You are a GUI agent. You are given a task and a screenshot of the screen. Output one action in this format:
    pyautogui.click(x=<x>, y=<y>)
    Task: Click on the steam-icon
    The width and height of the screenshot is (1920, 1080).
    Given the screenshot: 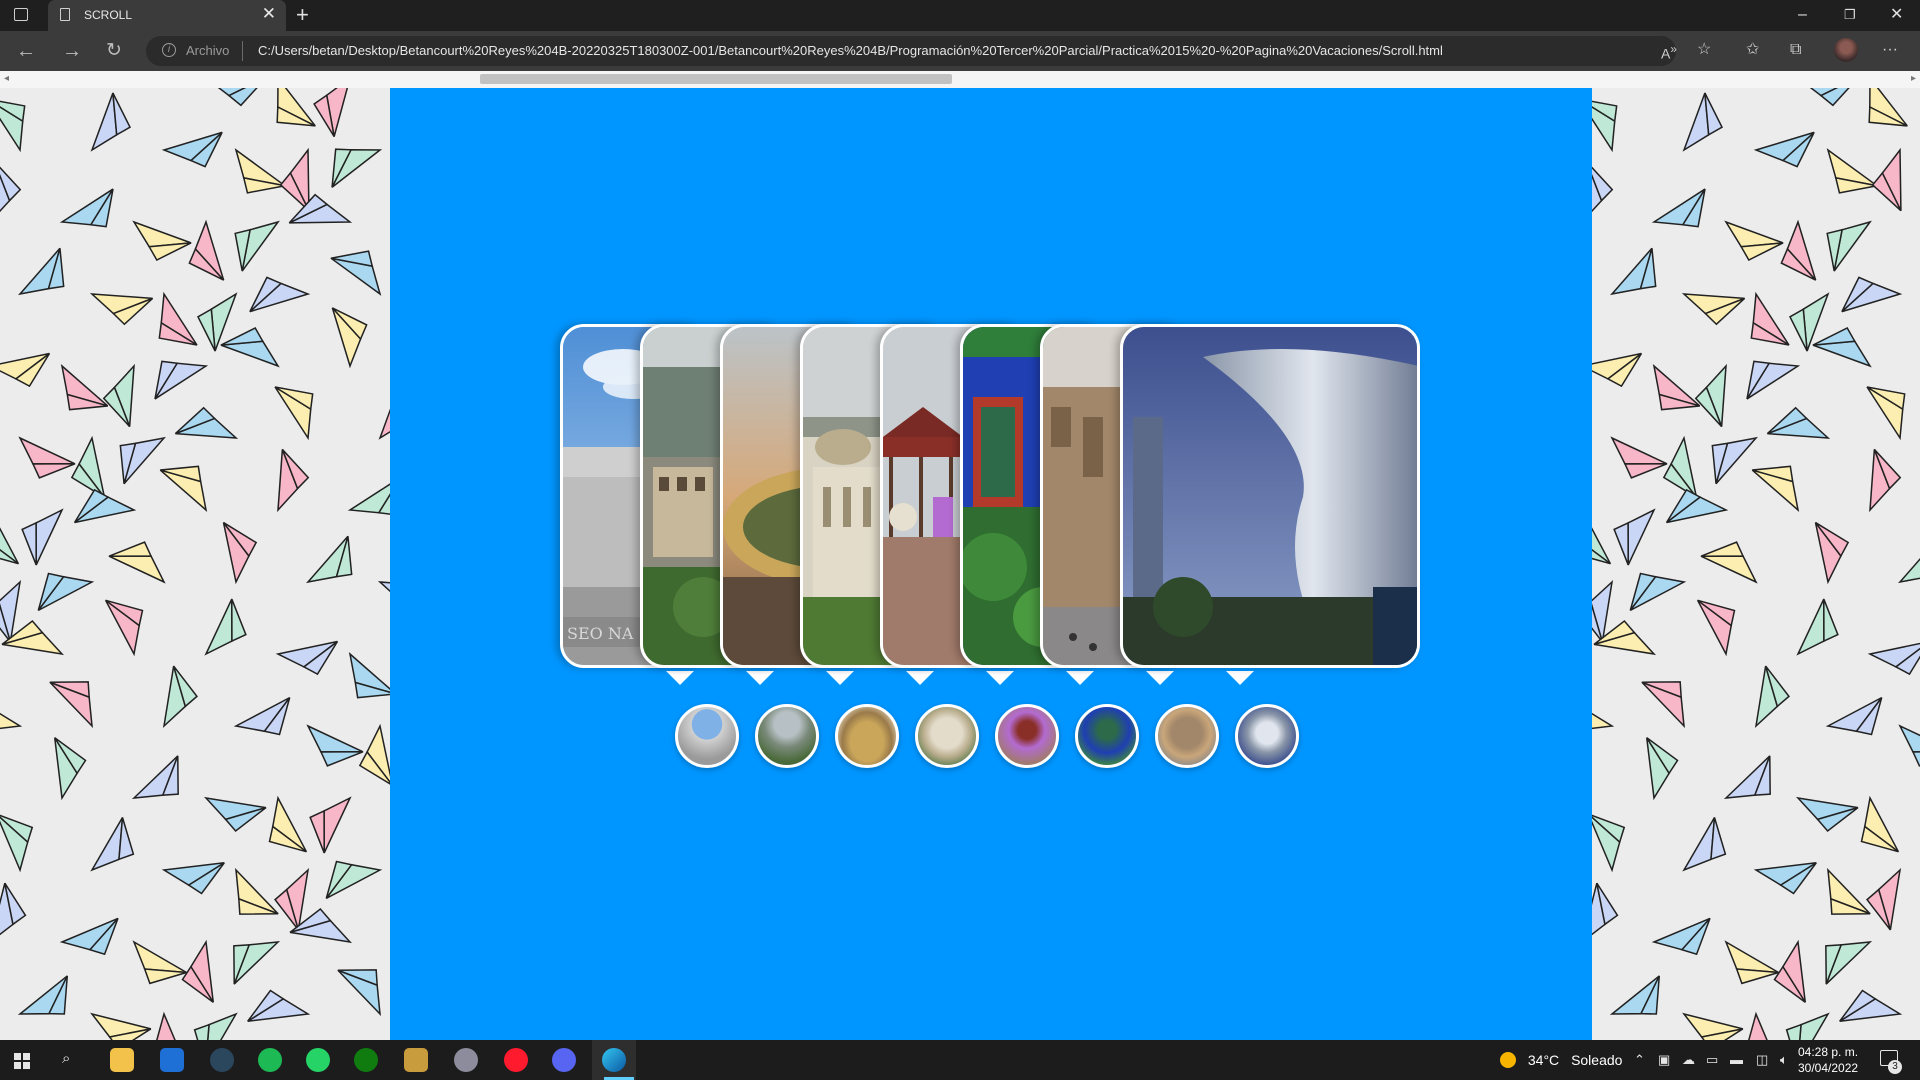 What is the action you would take?
    pyautogui.click(x=222, y=1060)
    